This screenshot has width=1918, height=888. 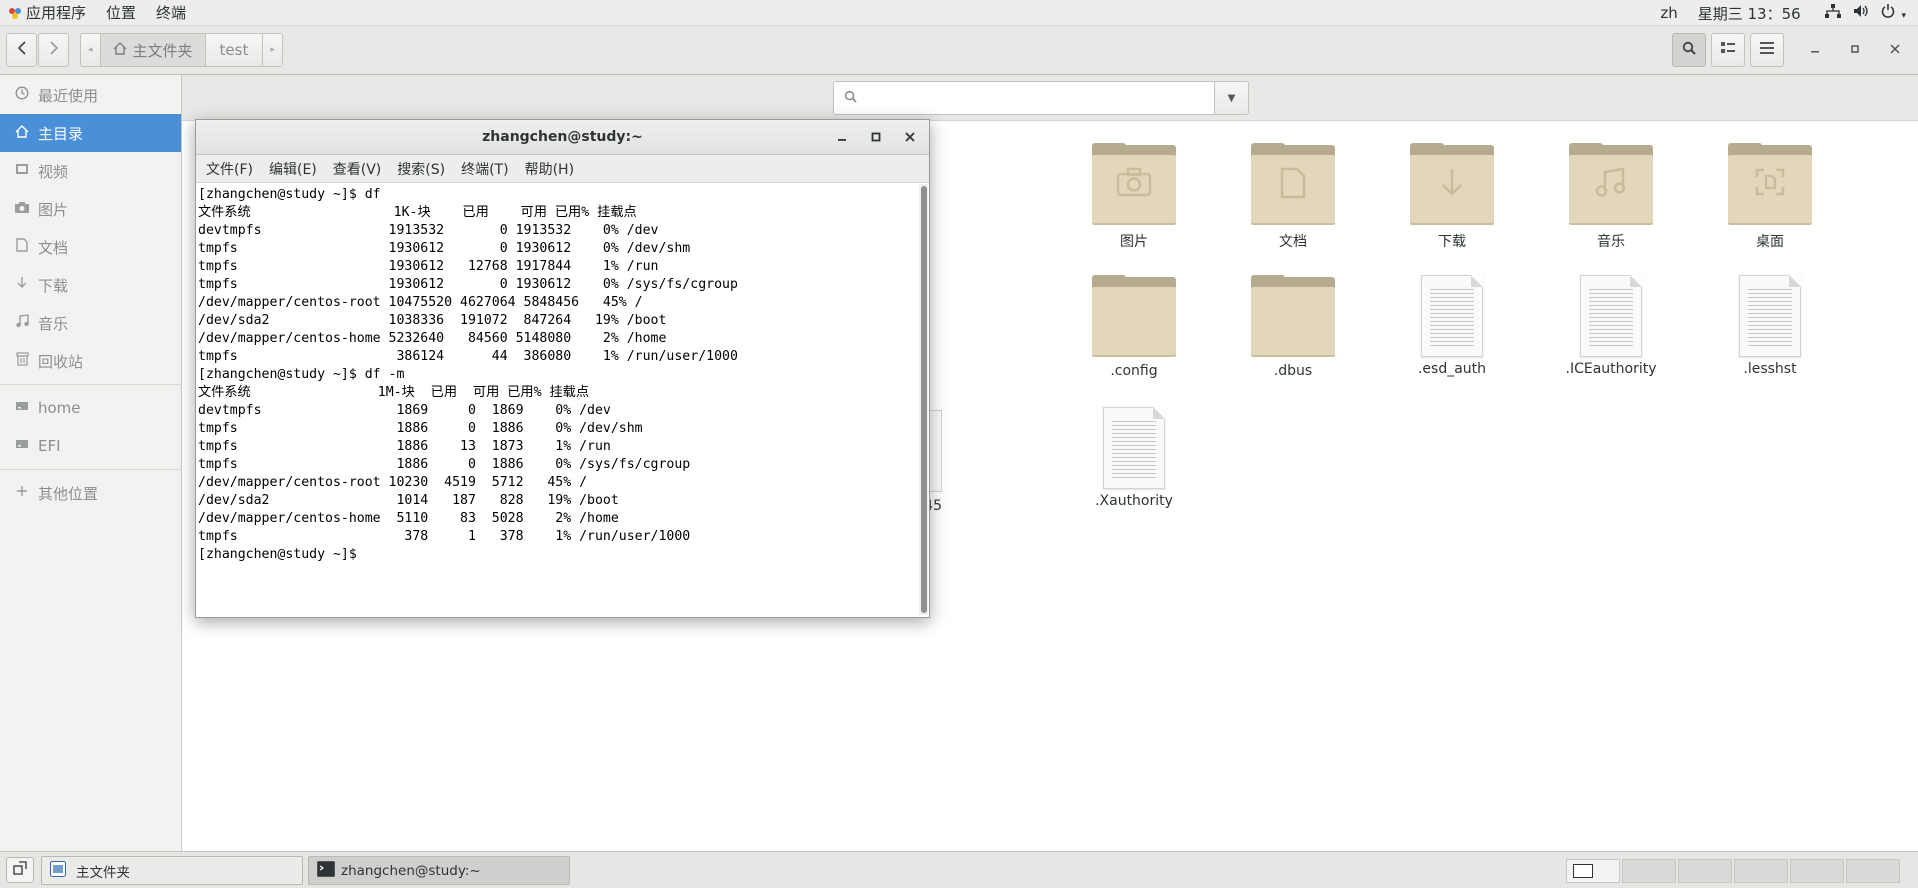 I want to click on chevron-down-icon: ▼, so click(x=1231, y=98).